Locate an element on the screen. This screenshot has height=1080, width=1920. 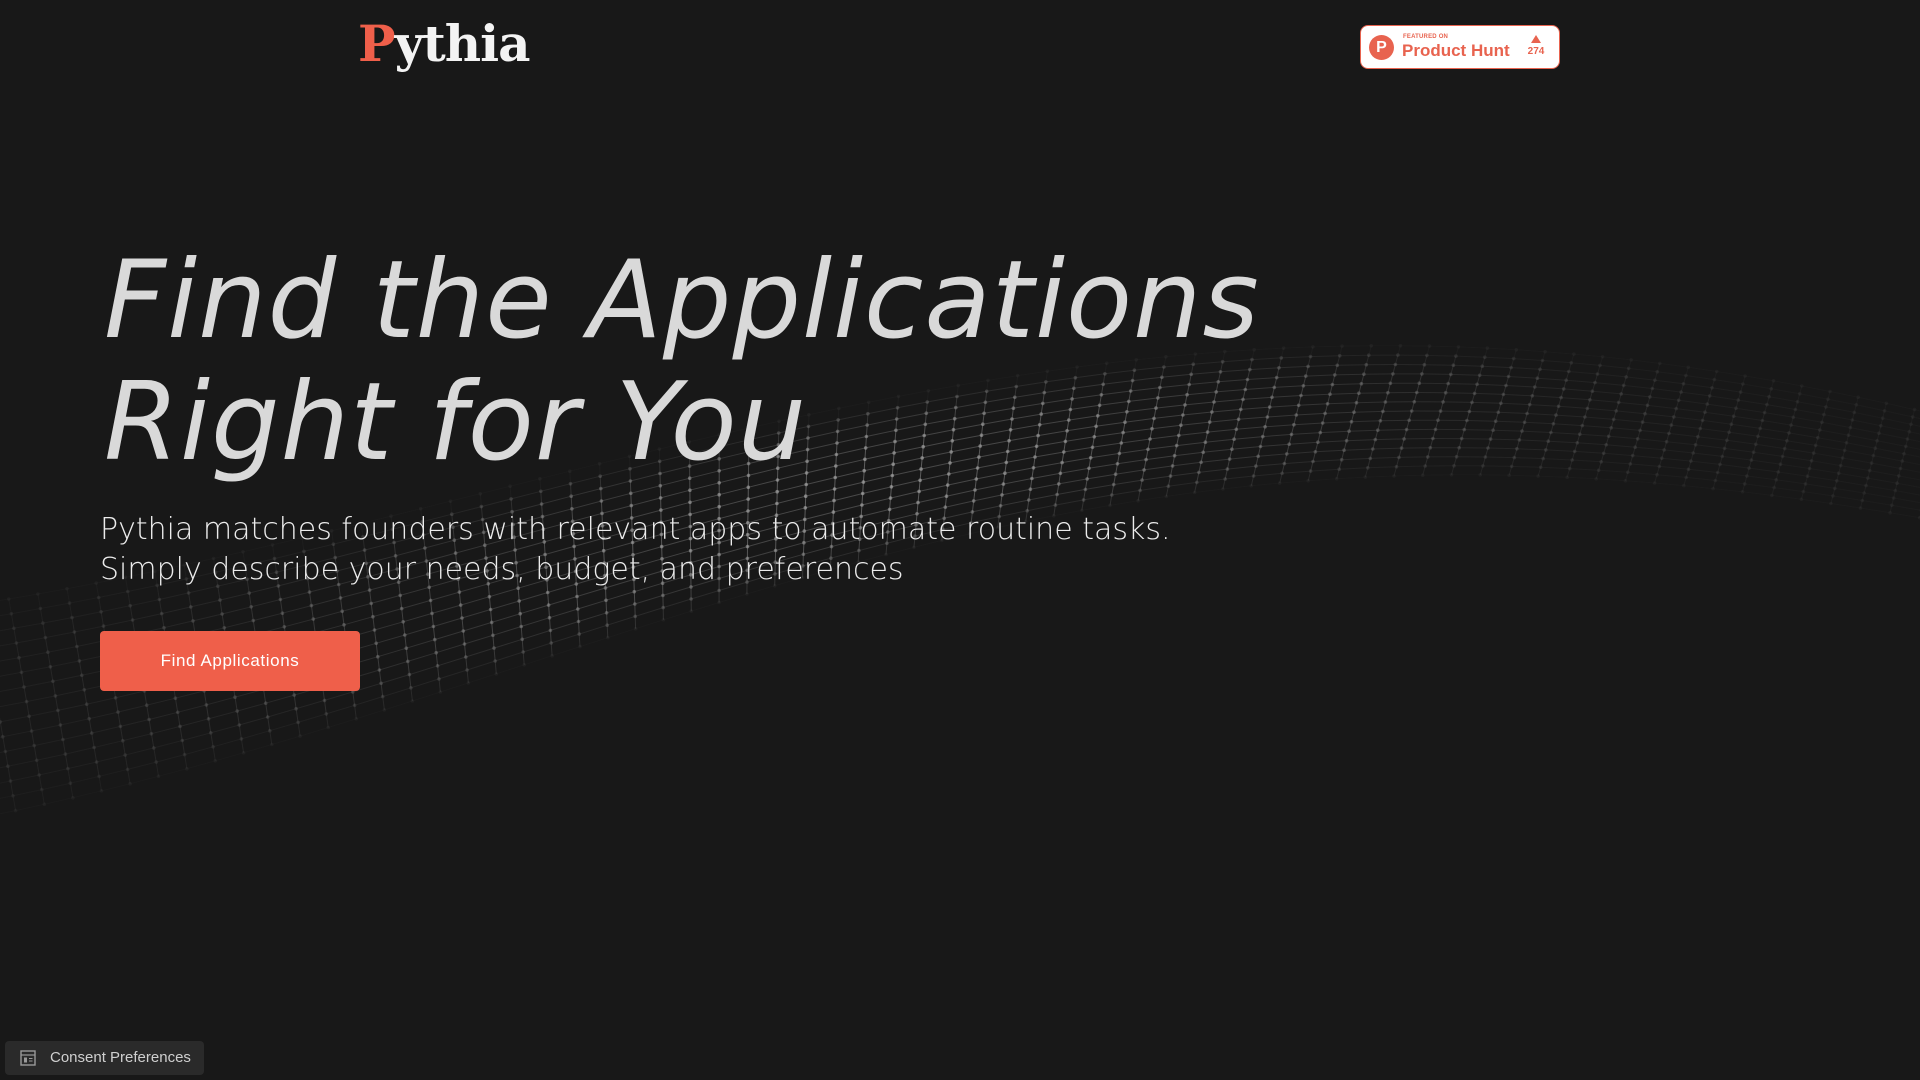
find-applications-button: Find Applications is located at coordinates (230, 661).